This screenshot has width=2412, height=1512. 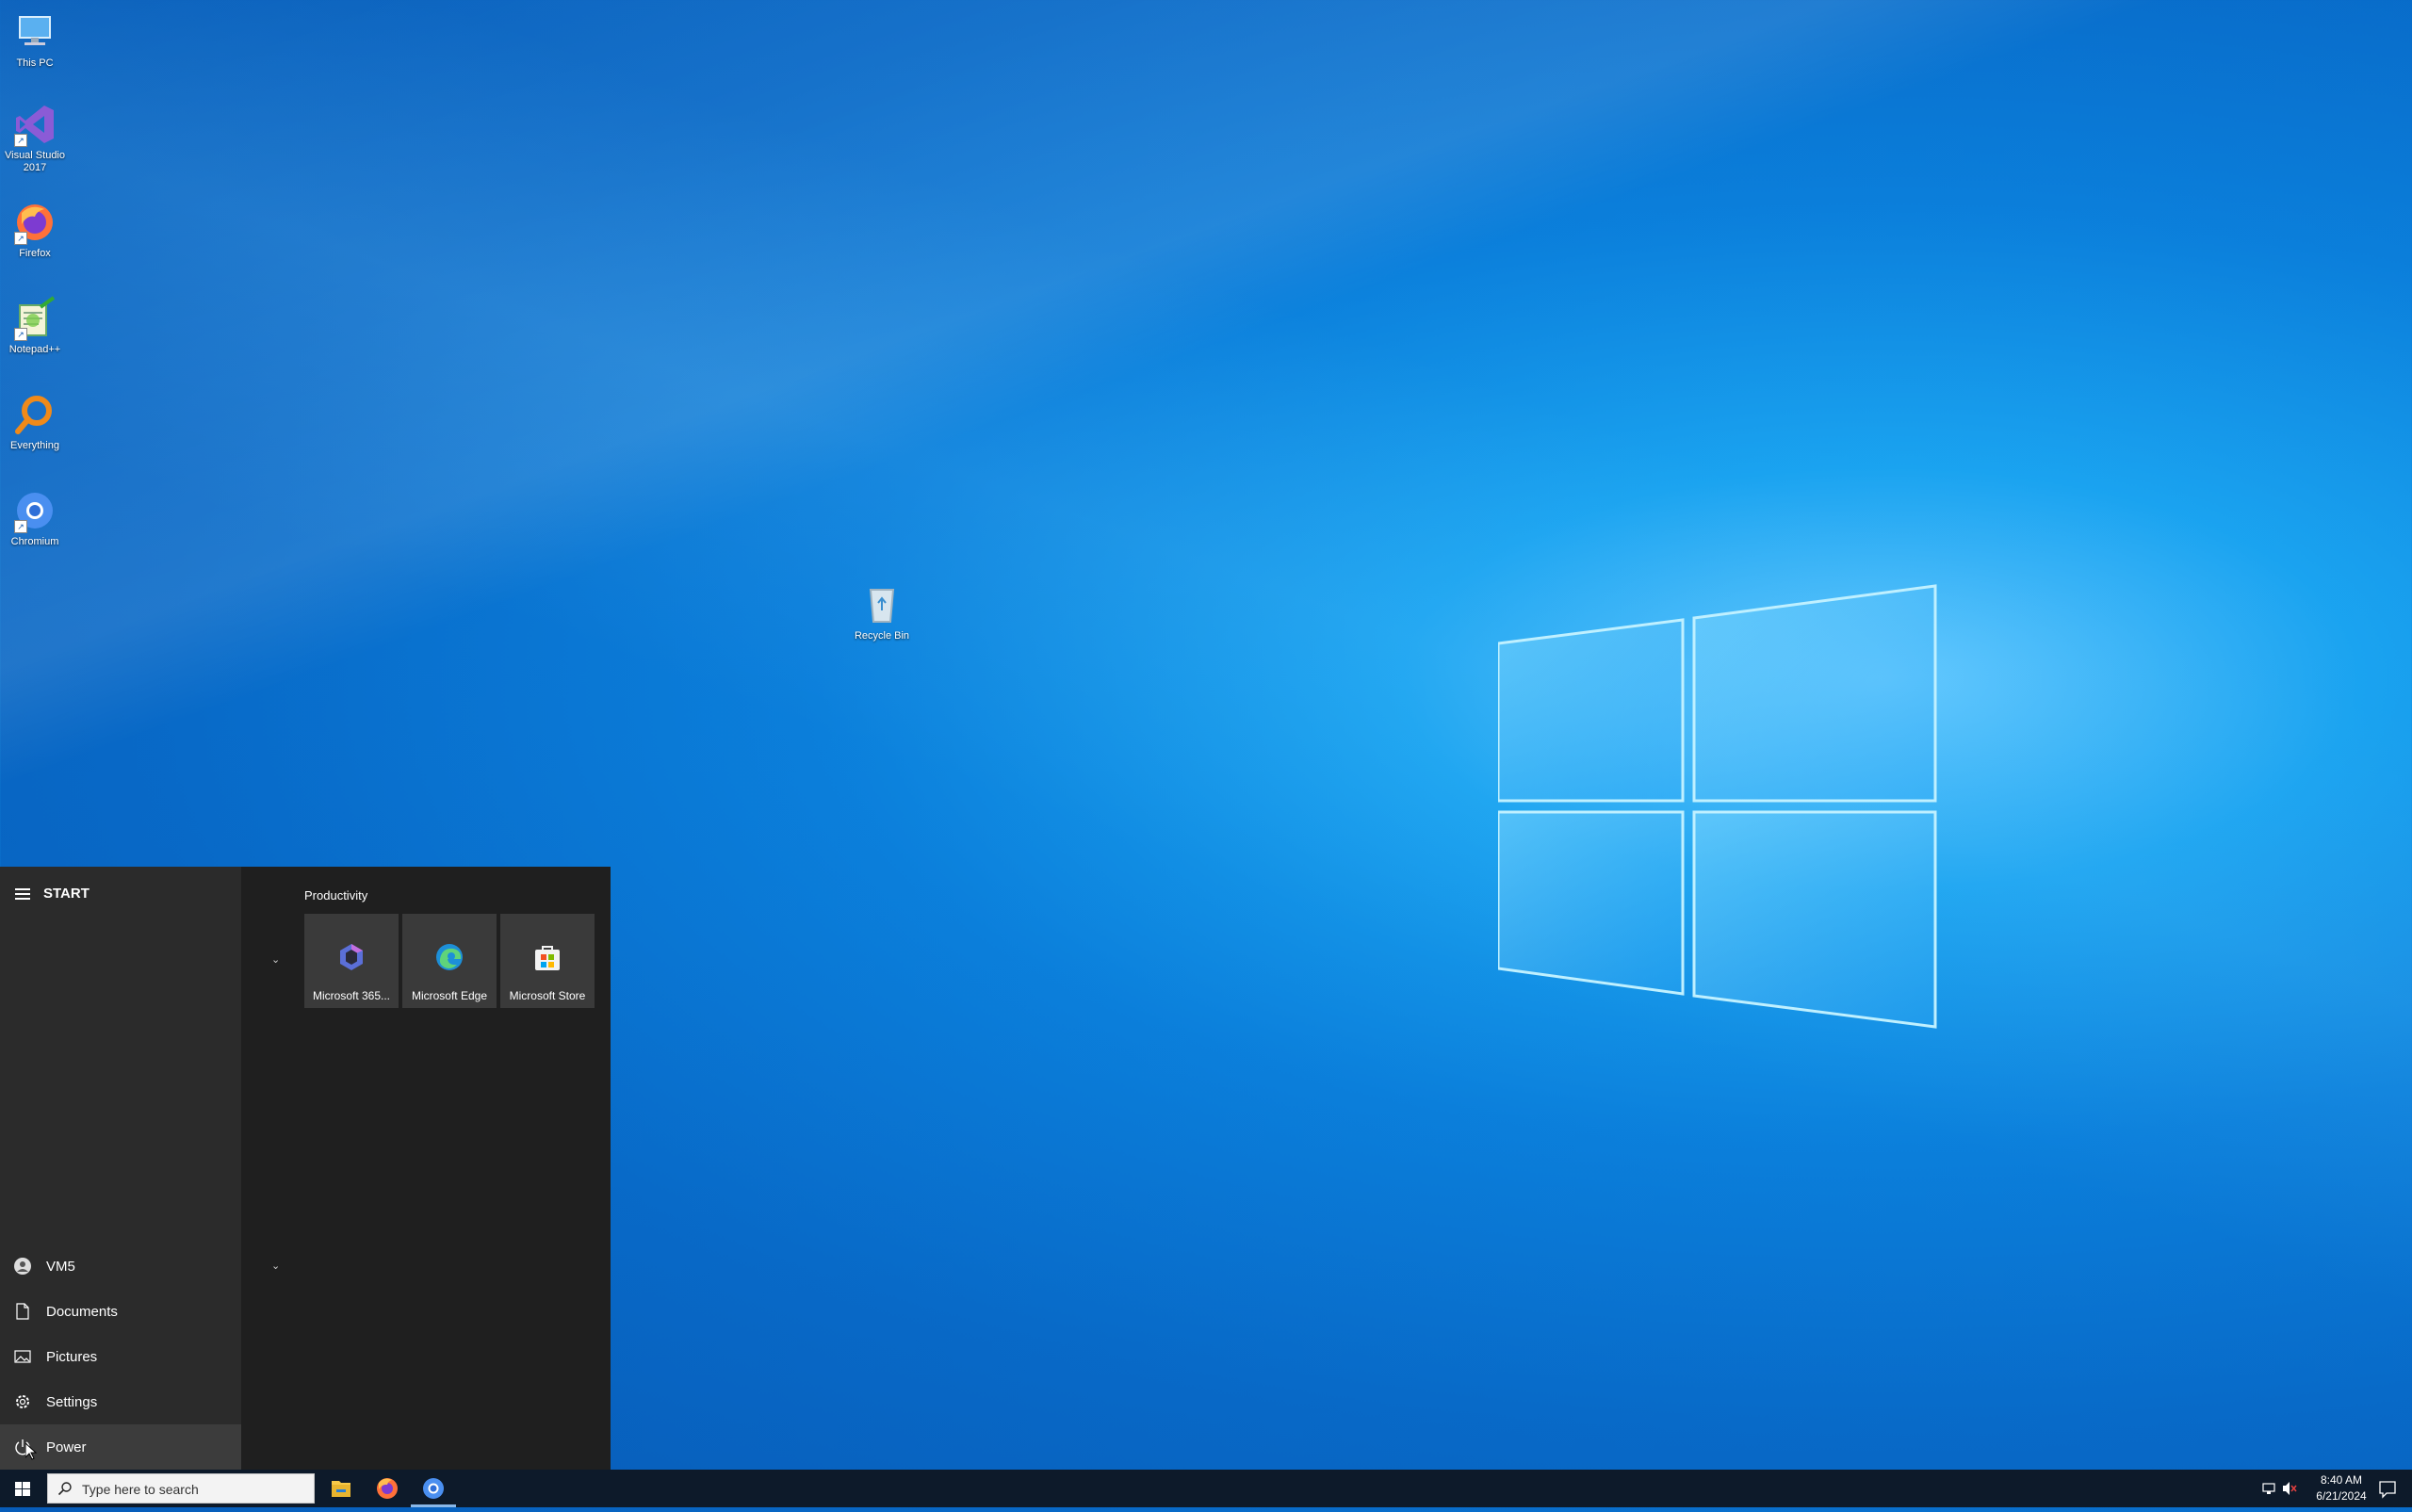 I want to click on desktop-icon-notepad-plus-plus: ↗ Notepad++, so click(x=36, y=326).